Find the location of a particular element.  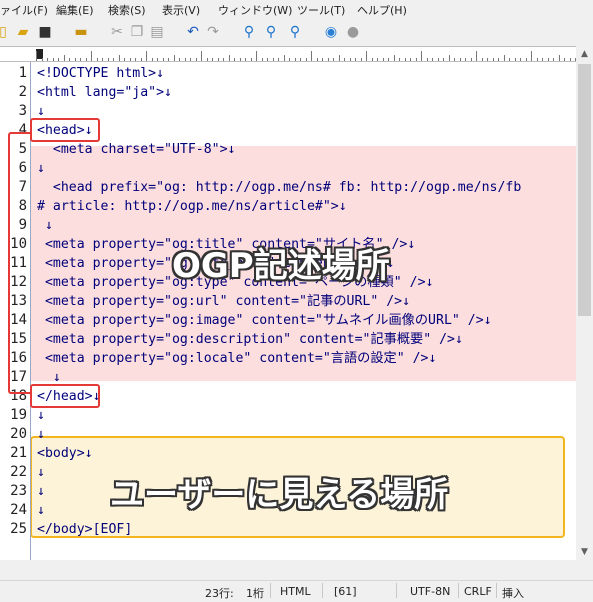

code-line: <!DOCTYPE html>↓ is located at coordinates (100, 73).